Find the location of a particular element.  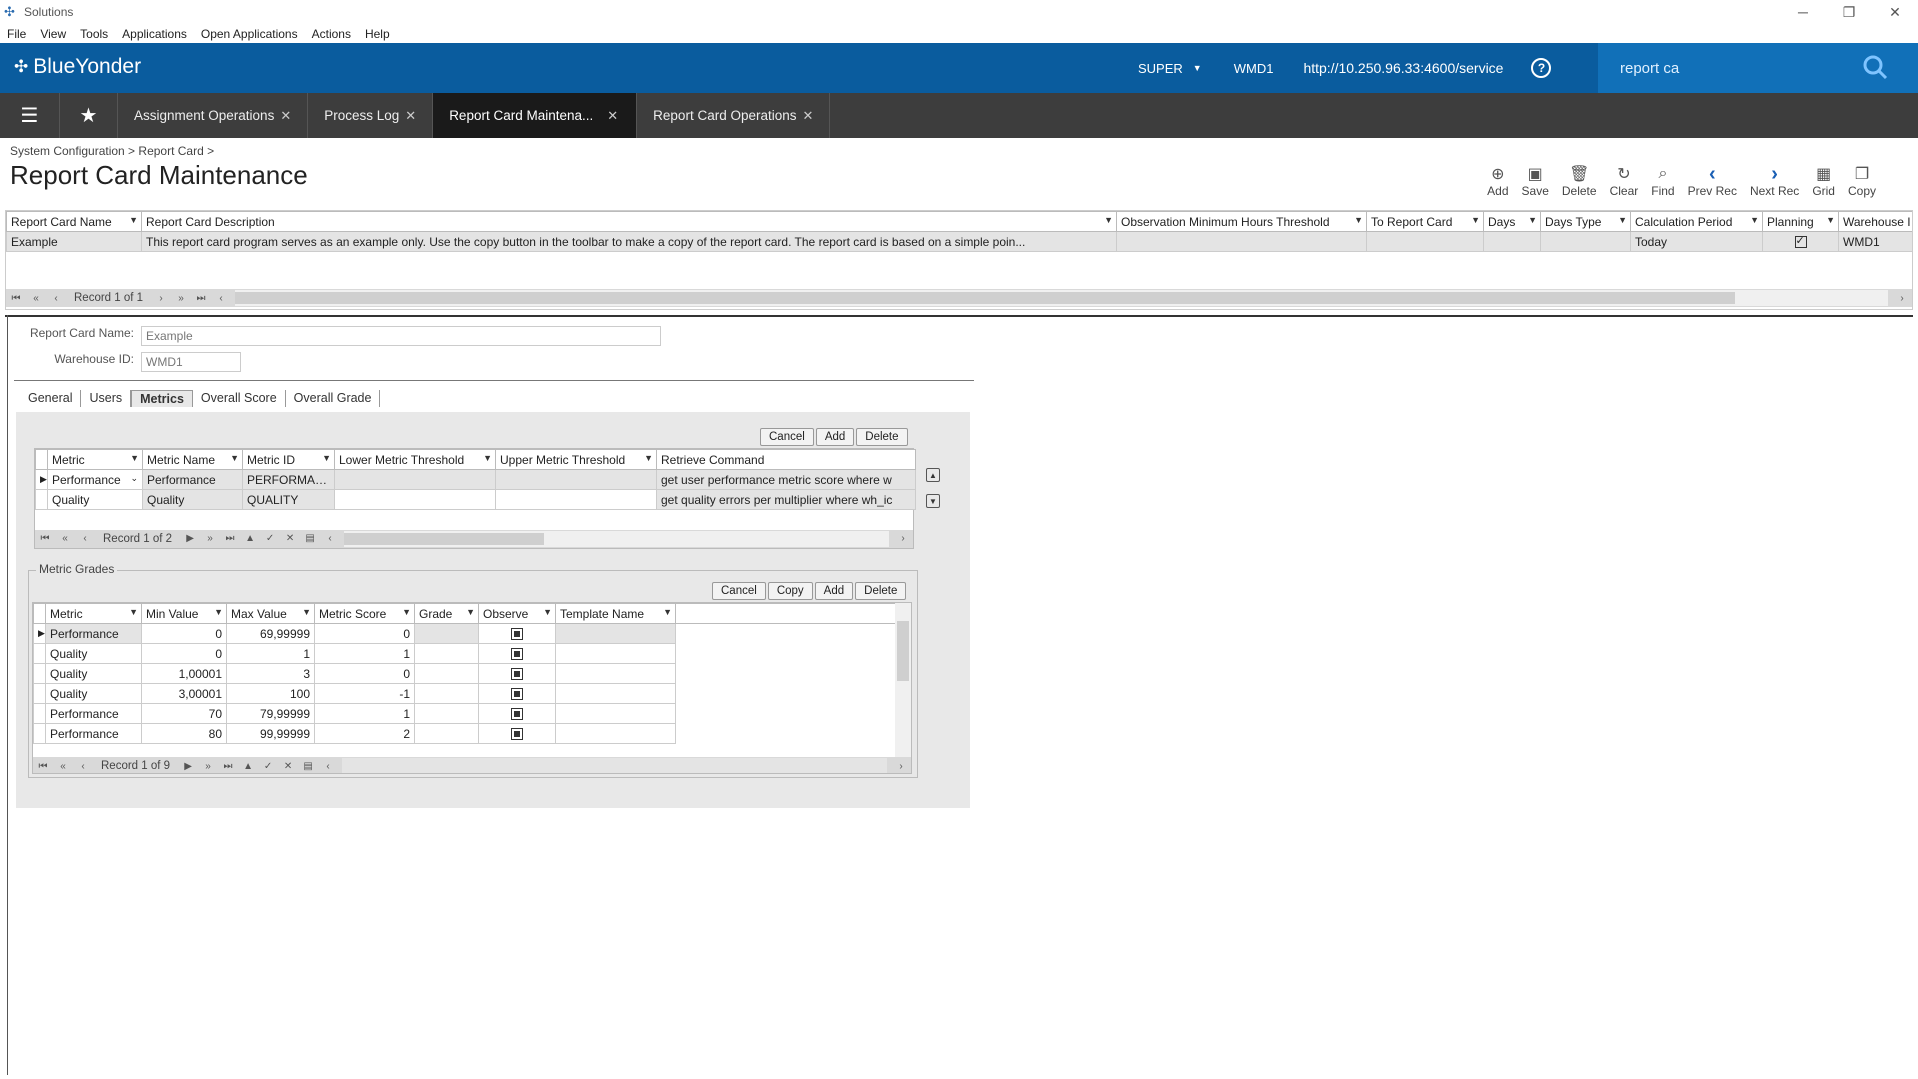

cell-metric-id: PERFORMANCE is located at coordinates (288, 479).